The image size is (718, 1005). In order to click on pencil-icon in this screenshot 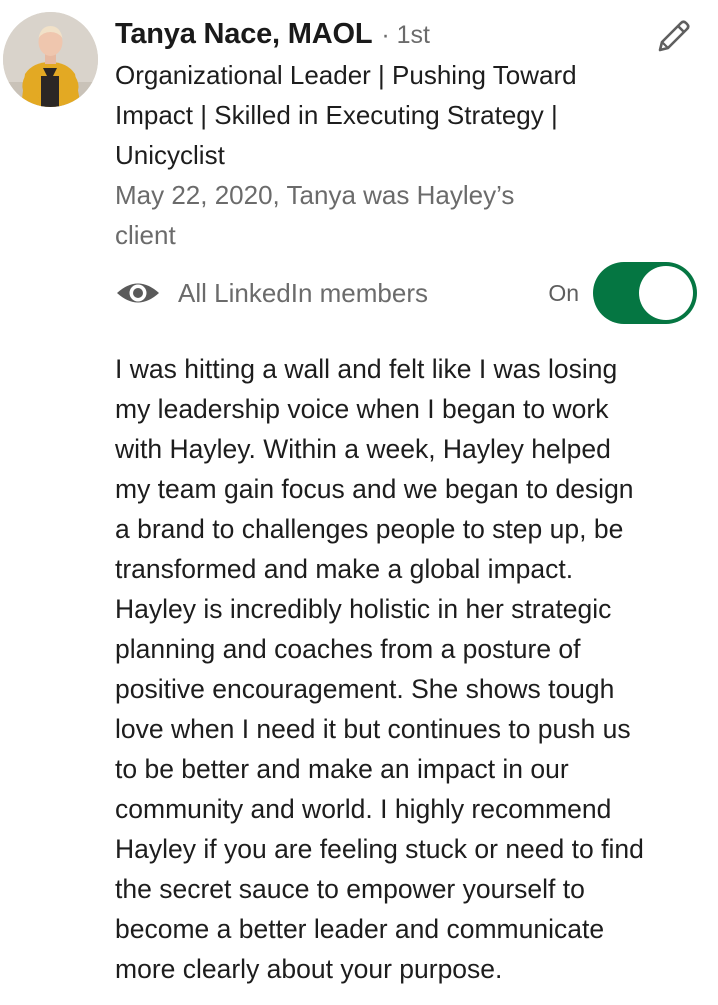, I will do `click(674, 36)`.